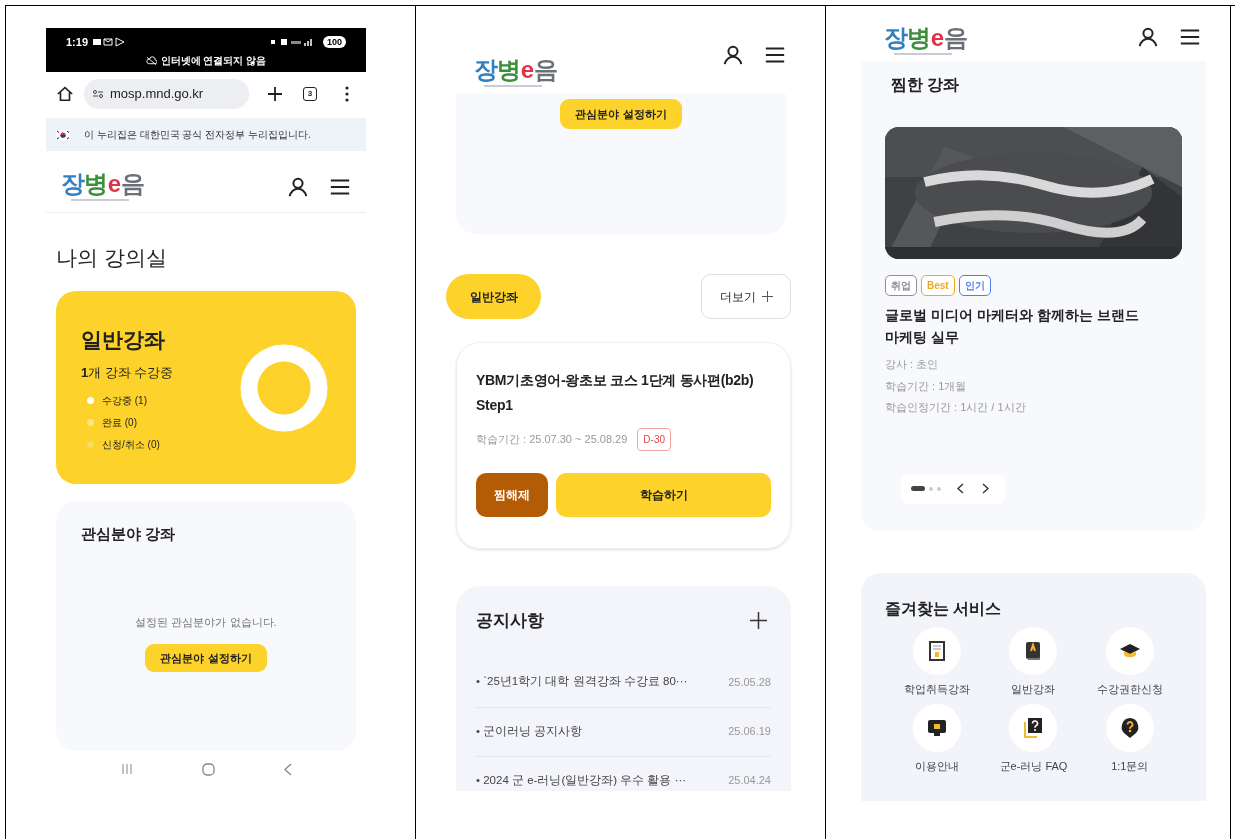 This screenshot has width=1235, height=839. Describe the element at coordinates (582, 682) in the screenshot. I see `notice-title: • `25년1학기 대학 원격강좌 수강료 80···` at that location.